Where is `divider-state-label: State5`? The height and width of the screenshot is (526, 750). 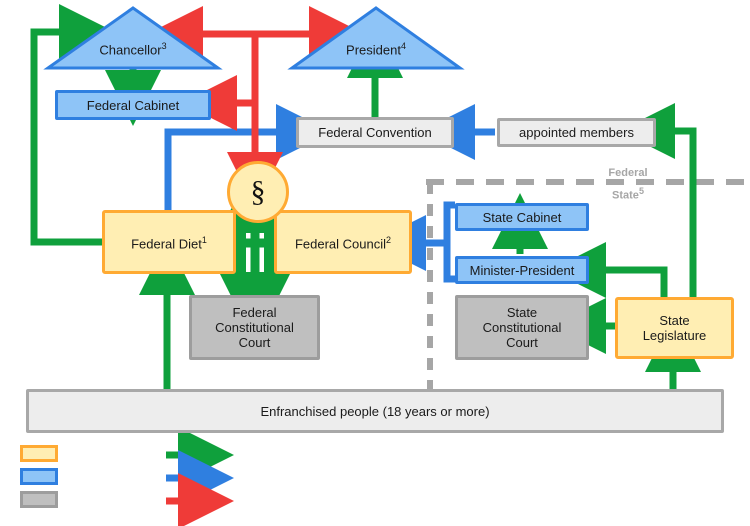 divider-state-label: State5 is located at coordinates (628, 194).